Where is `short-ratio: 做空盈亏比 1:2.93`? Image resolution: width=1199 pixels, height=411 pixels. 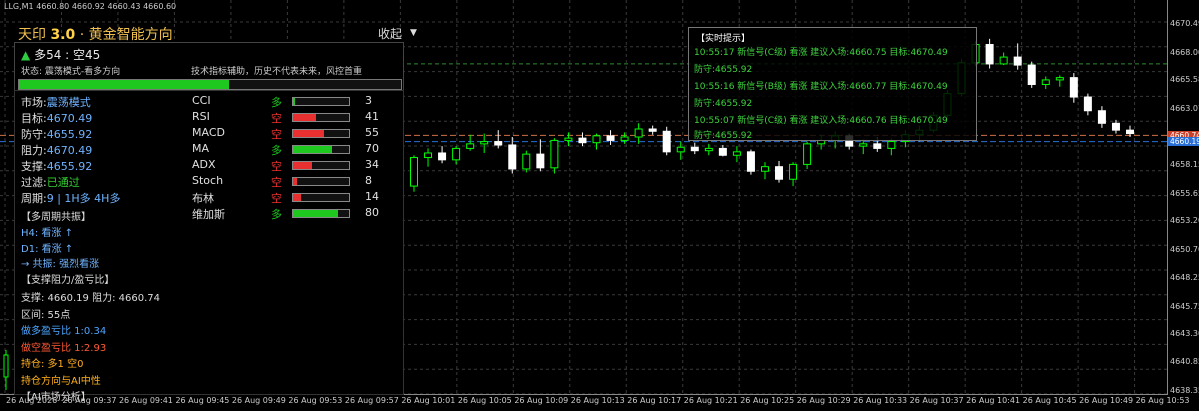 short-ratio: 做空盈亏比 1:2.93 is located at coordinates (64, 348).